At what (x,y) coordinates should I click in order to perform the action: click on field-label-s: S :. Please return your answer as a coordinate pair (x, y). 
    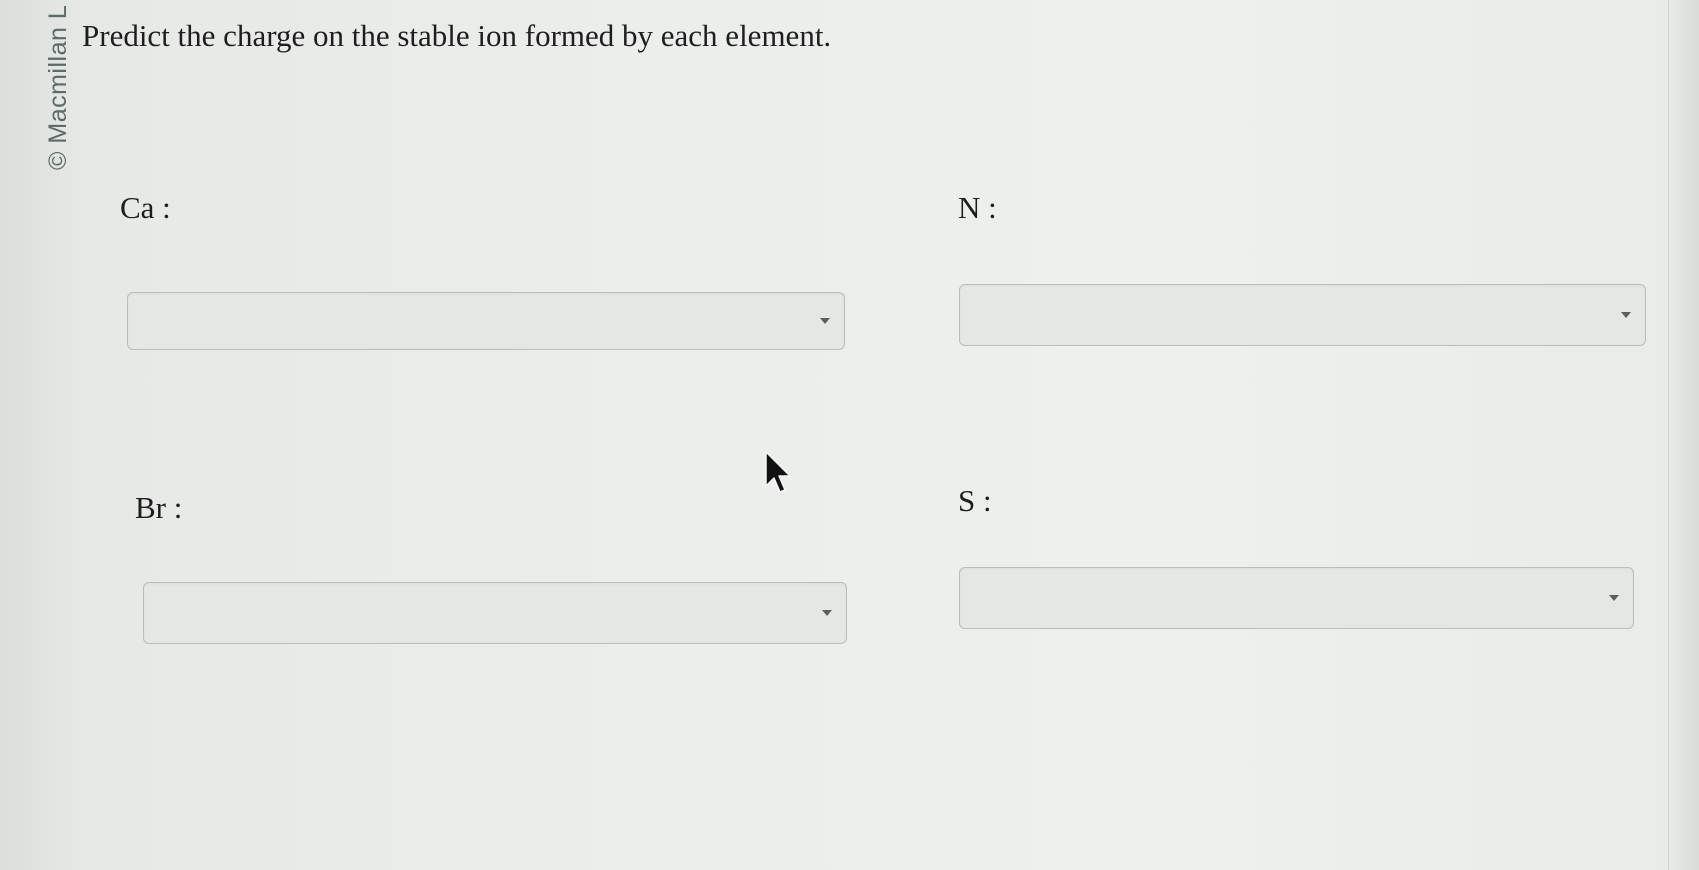
    Looking at the image, I should click on (975, 500).